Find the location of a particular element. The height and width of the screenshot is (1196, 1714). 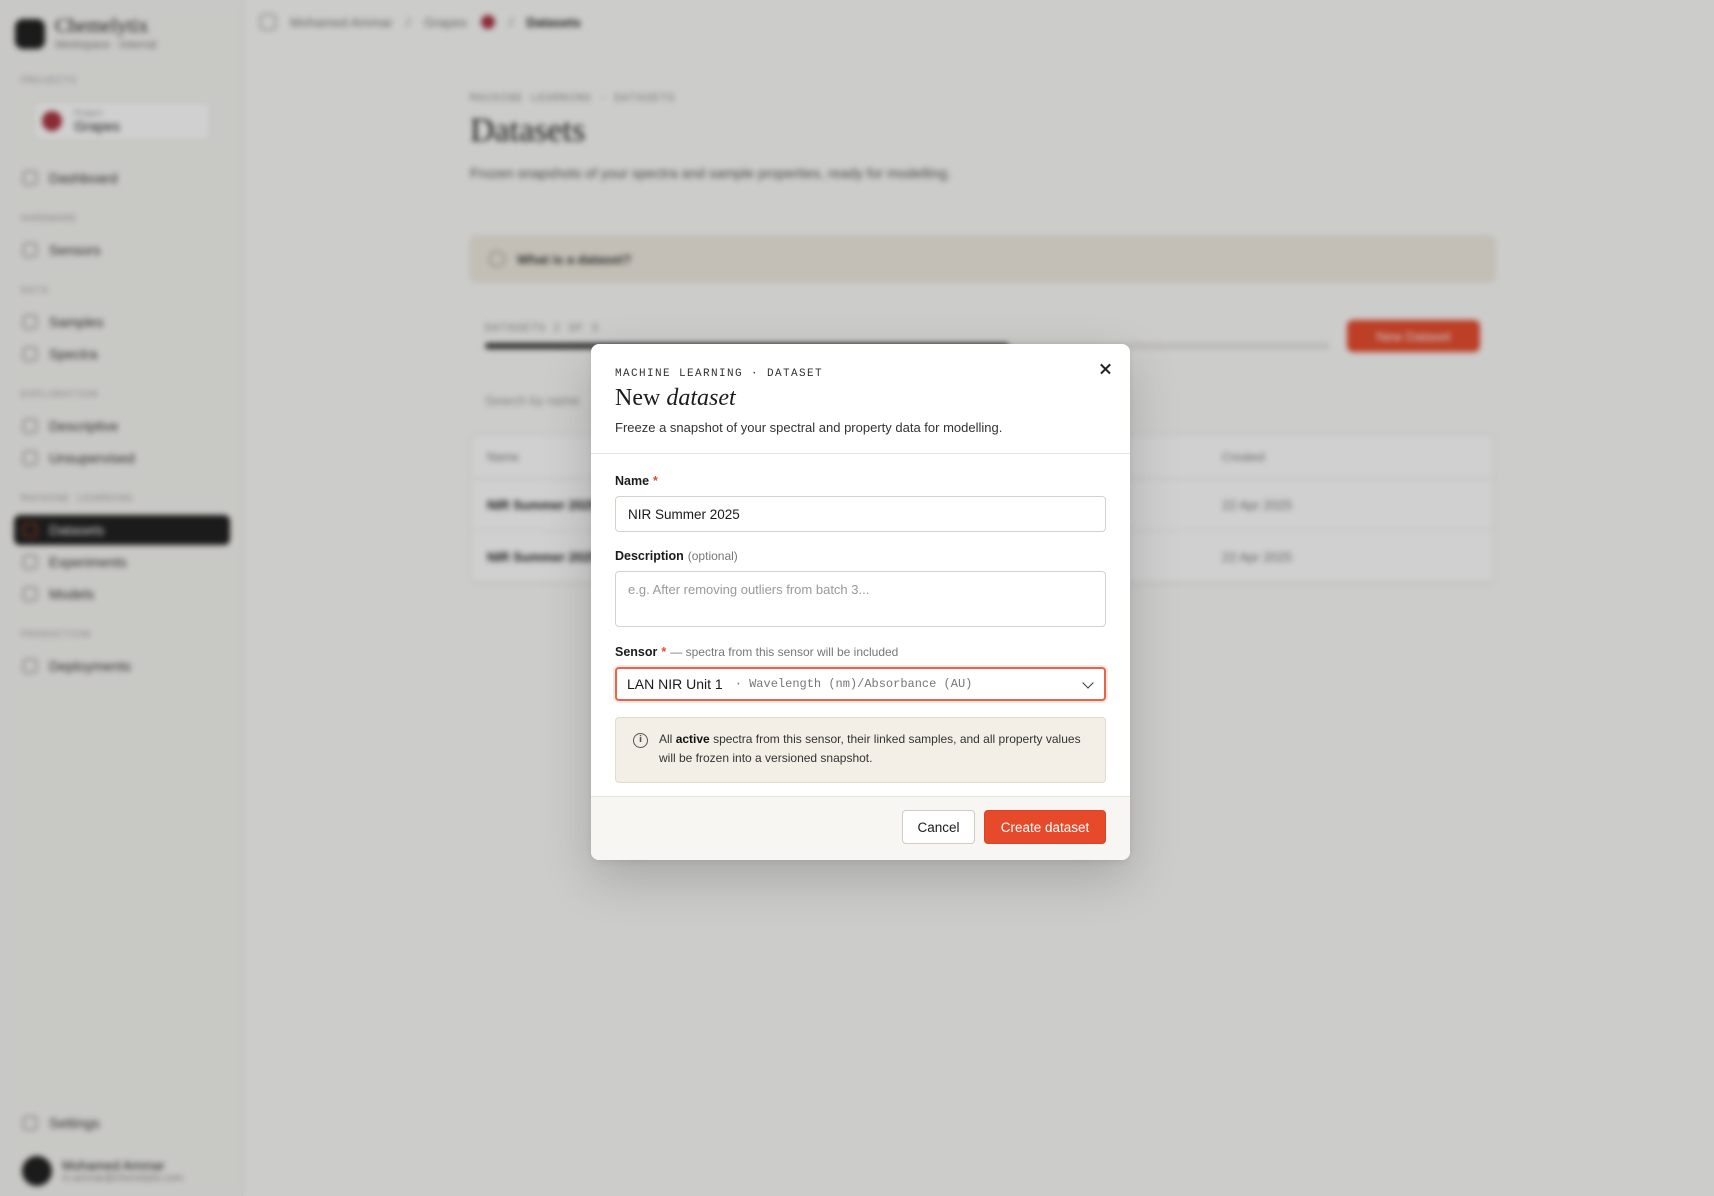

sensor-select-value: LAN NIR Unit 1 is located at coordinates (675, 684).